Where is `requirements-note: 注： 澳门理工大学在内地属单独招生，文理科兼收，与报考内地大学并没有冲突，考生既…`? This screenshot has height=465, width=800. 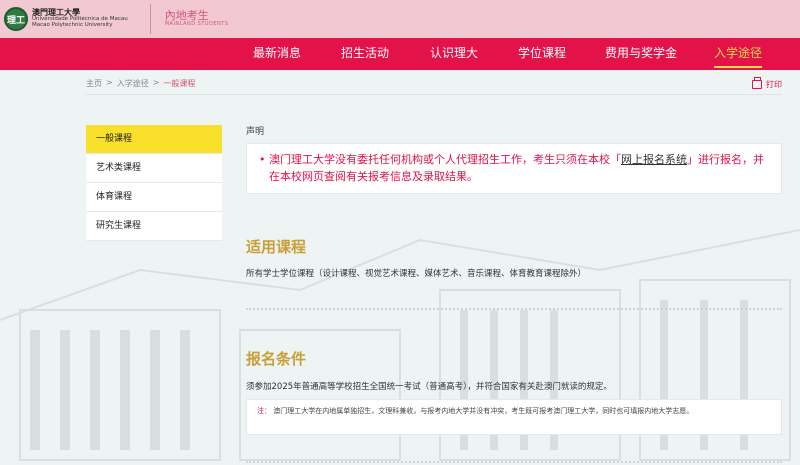 requirements-note: 注： 澳门理工大学在内地属单独招生，文理科兼收，与报考内地大学并没有冲突，考生既… is located at coordinates (514, 417).